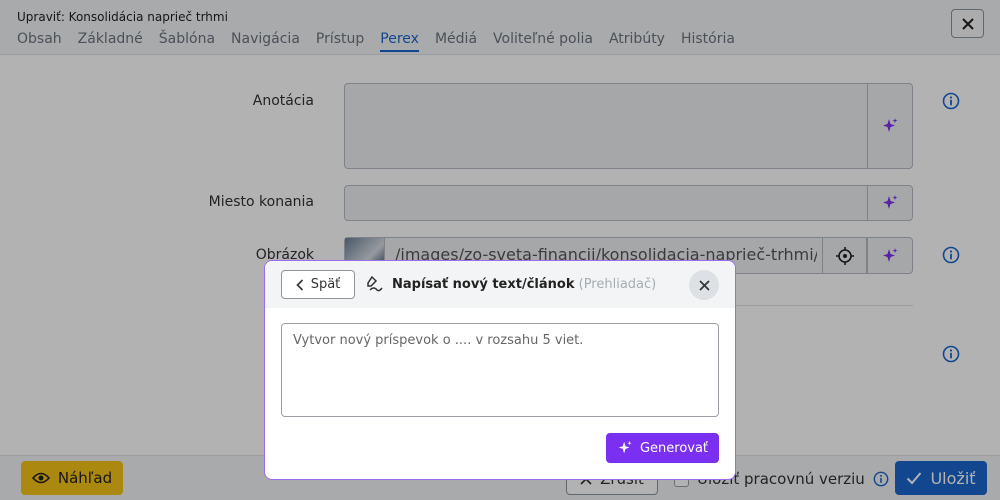 The image size is (1000, 500). Describe the element at coordinates (674, 448) in the screenshot. I see `generate-label: Generovať` at that location.